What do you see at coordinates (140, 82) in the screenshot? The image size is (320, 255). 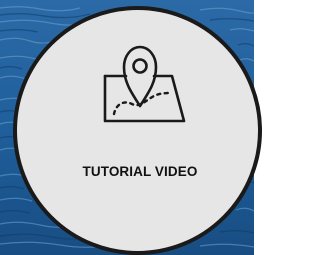 I see `map-location-icon` at bounding box center [140, 82].